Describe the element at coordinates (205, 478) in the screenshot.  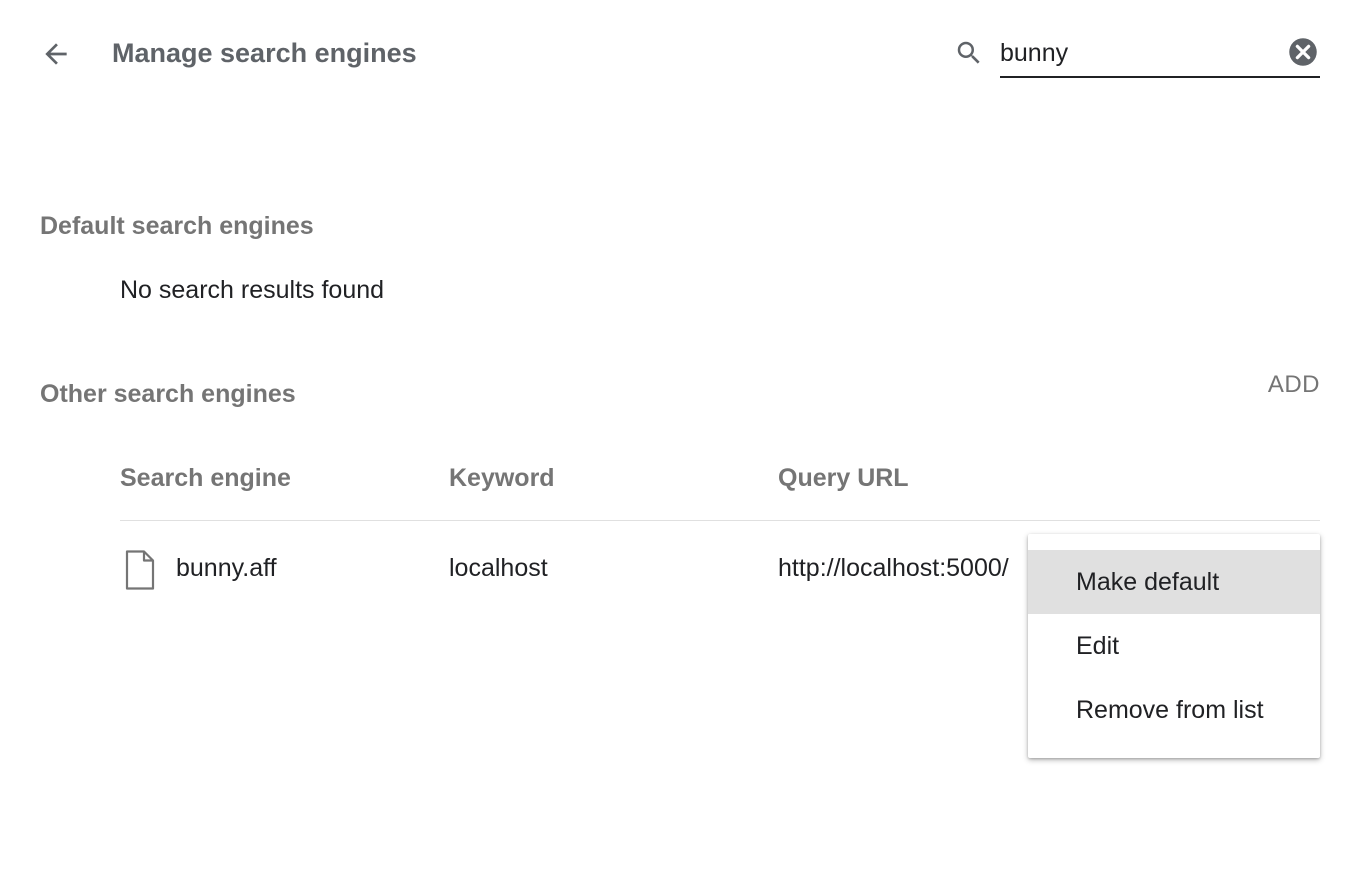
I see `column-header-search-engine: Search engine` at that location.